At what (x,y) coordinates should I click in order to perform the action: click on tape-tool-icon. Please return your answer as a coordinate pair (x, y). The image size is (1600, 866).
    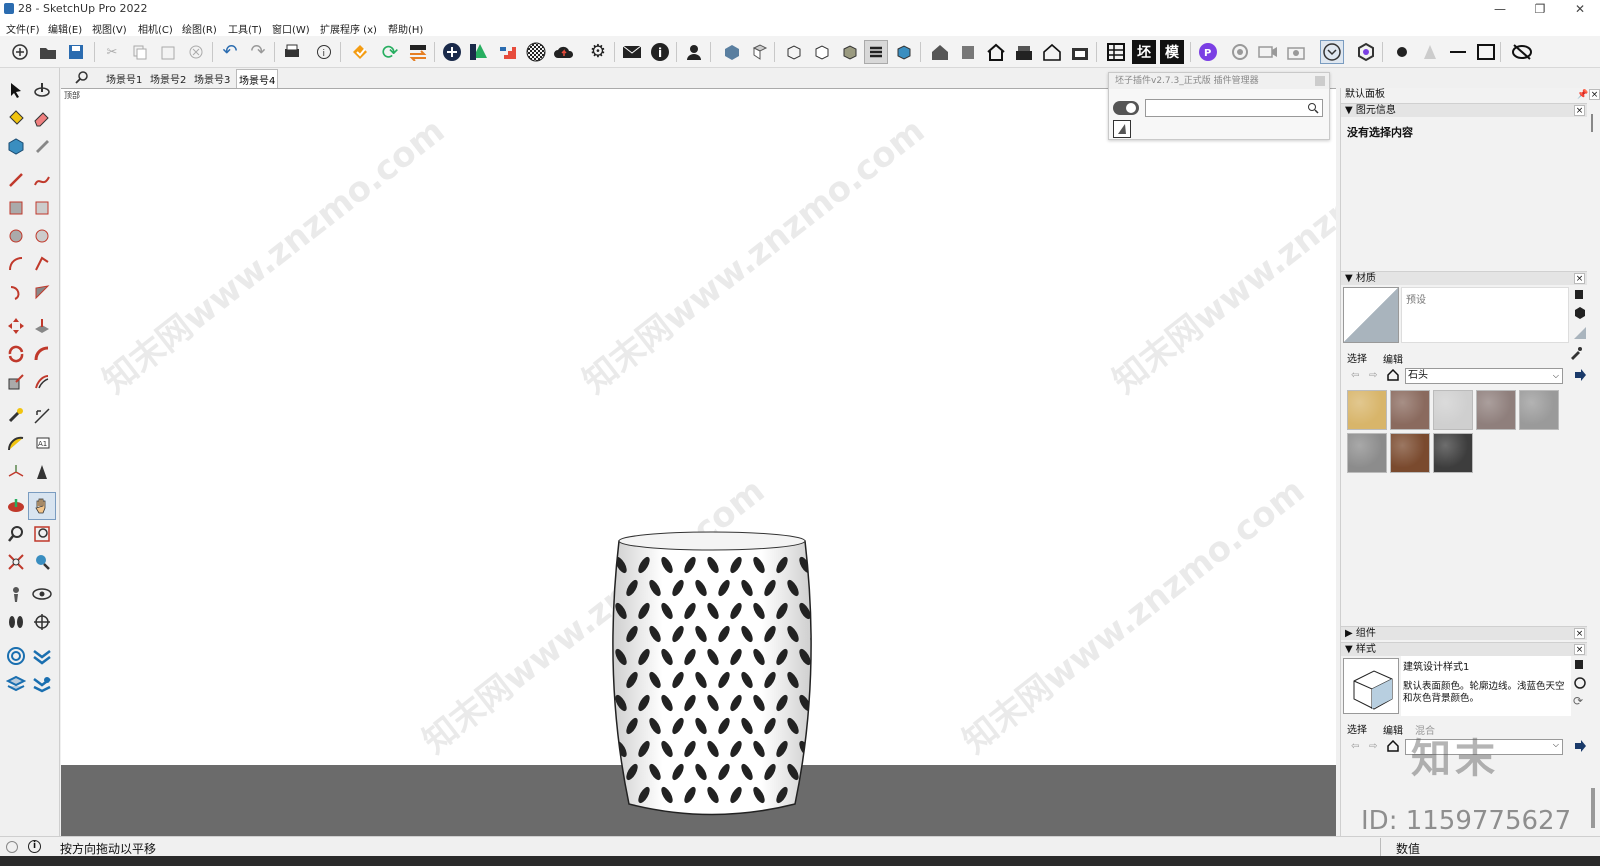
    Looking at the image, I should click on (16, 416).